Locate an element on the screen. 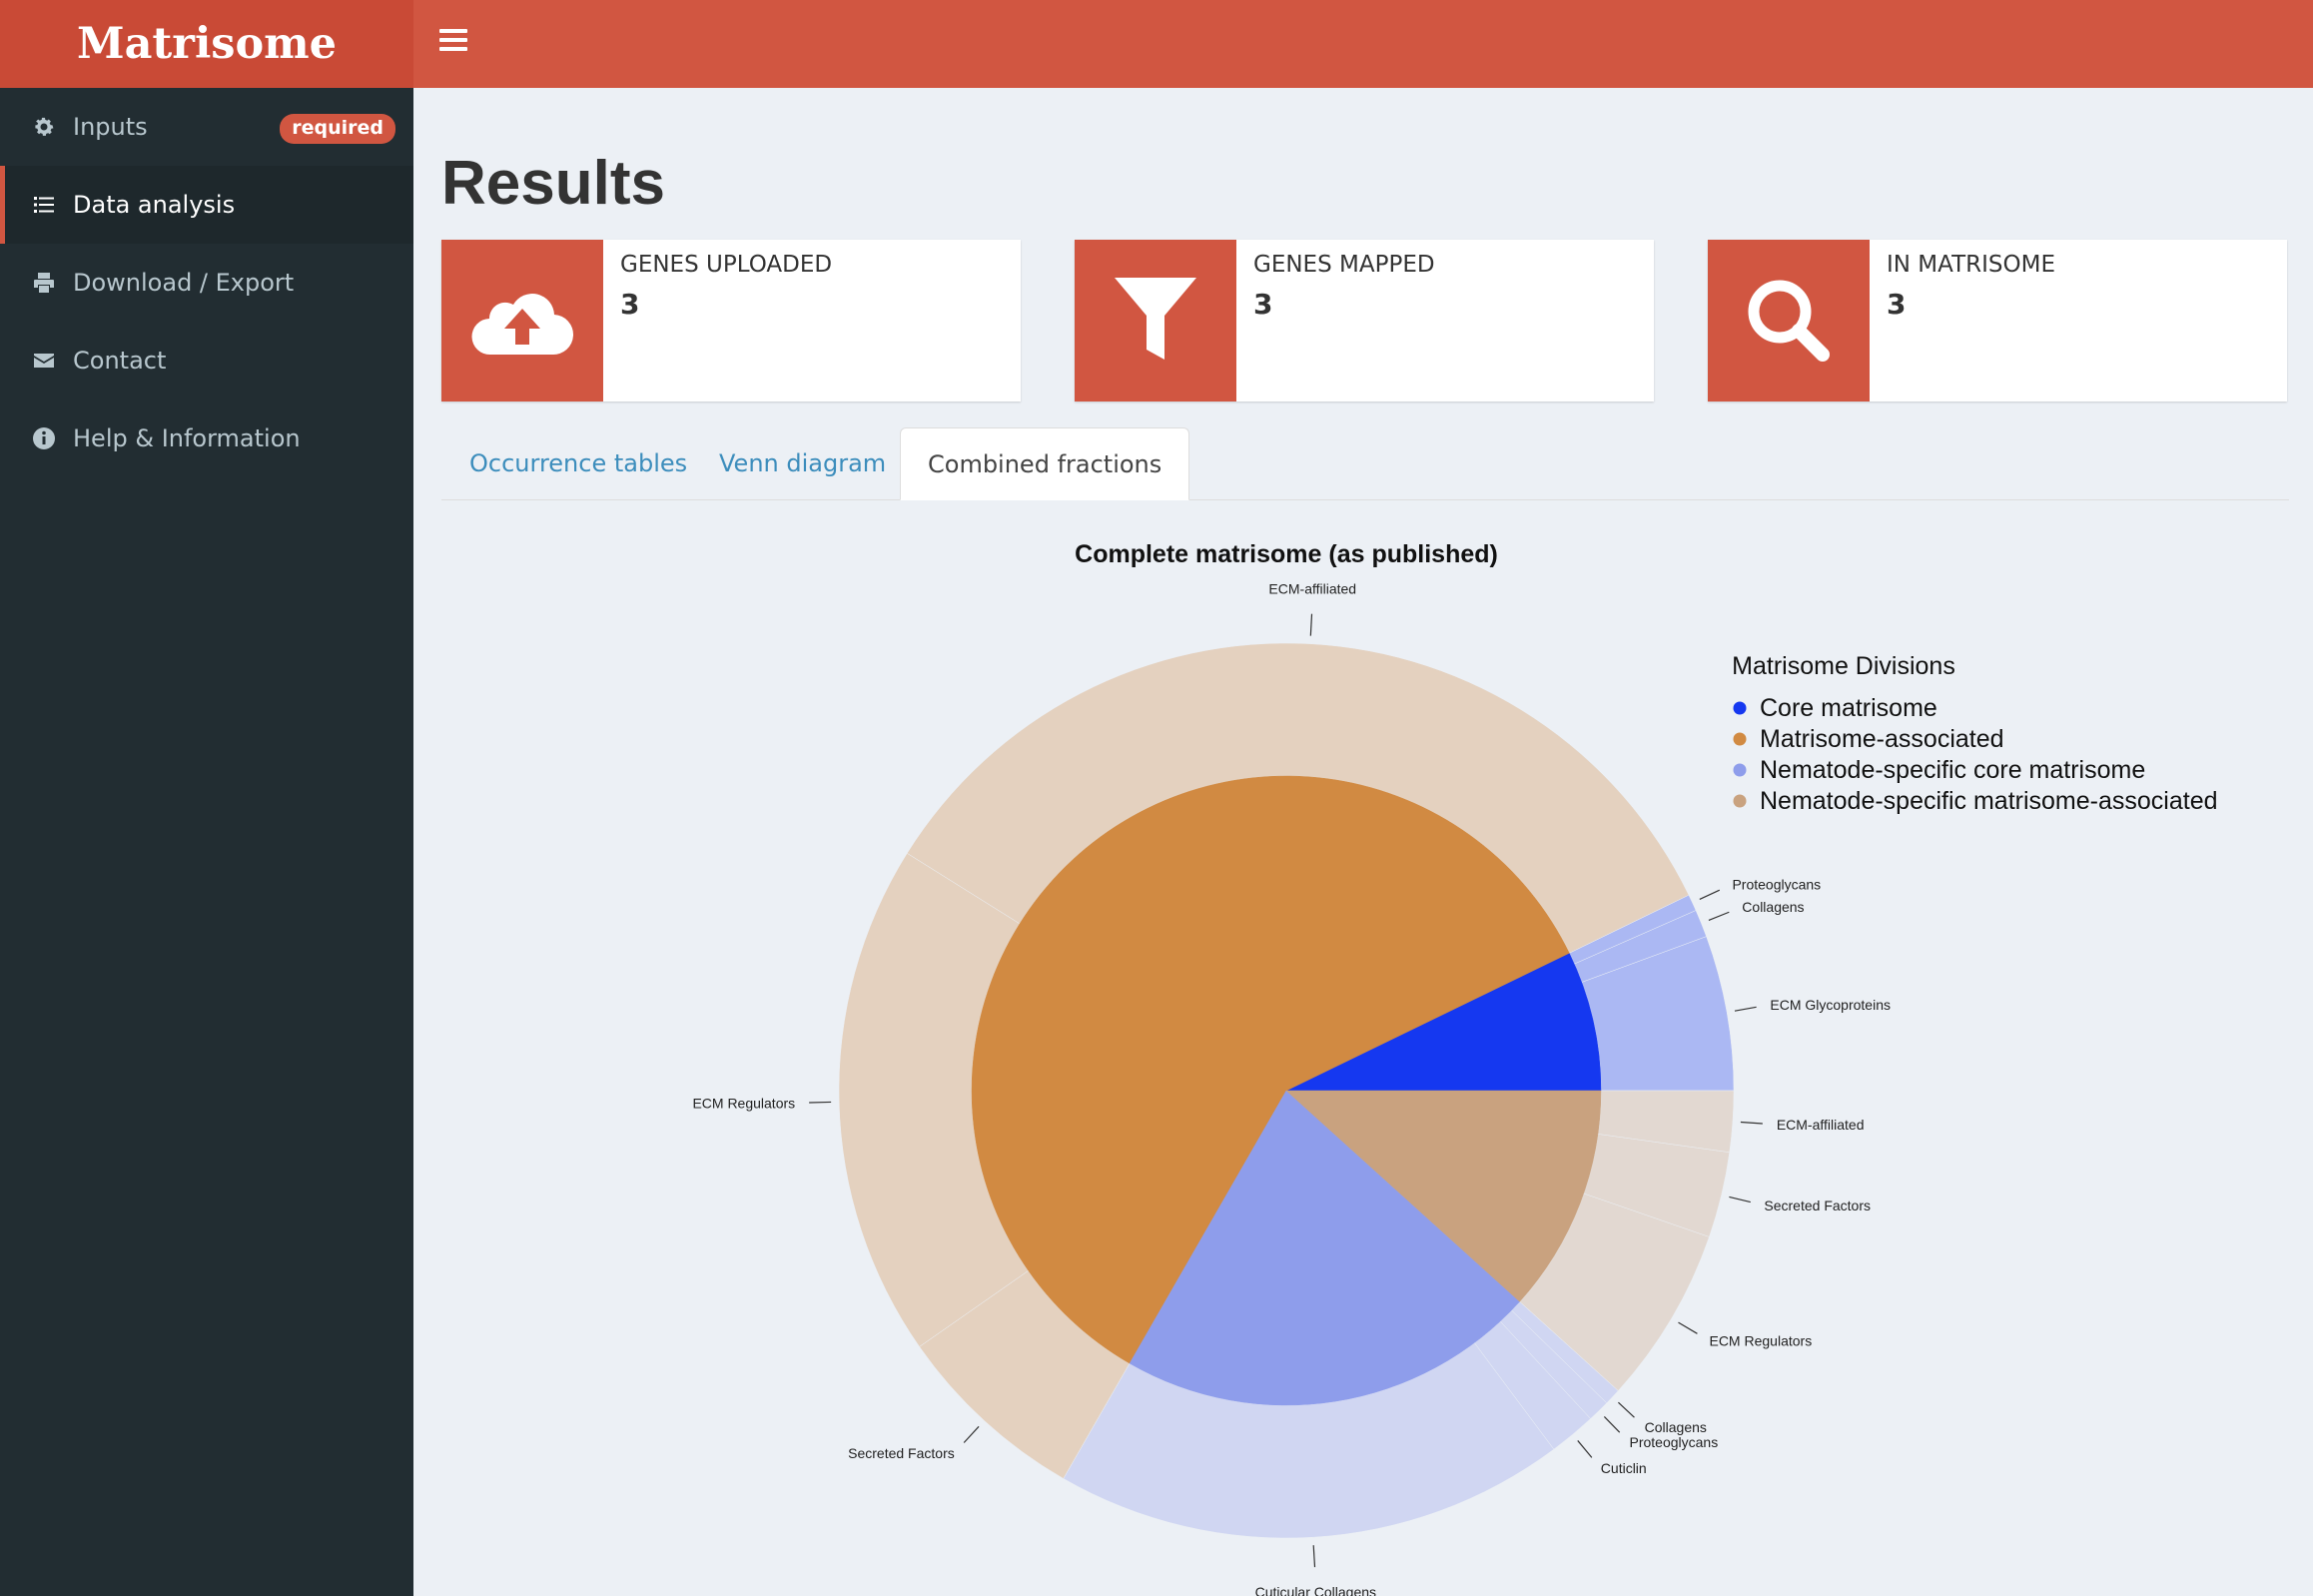 The height and width of the screenshot is (1596, 2313). app-logo: Matrisome is located at coordinates (206, 44).